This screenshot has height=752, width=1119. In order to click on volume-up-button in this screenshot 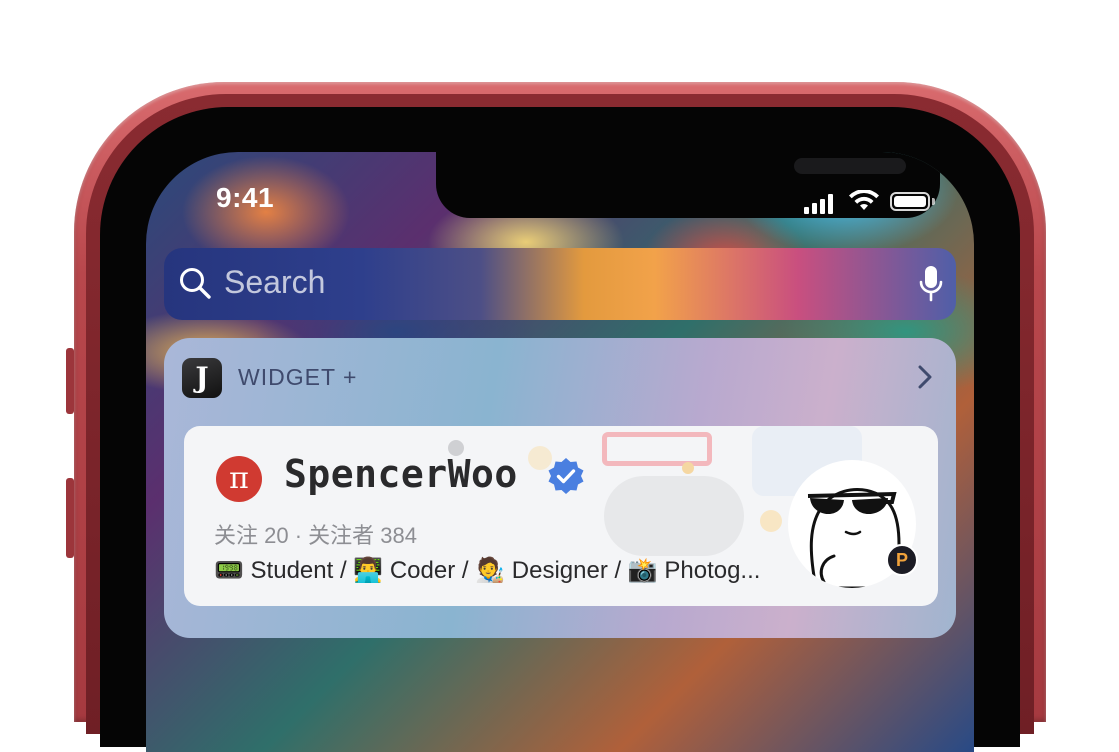, I will do `click(70, 381)`.